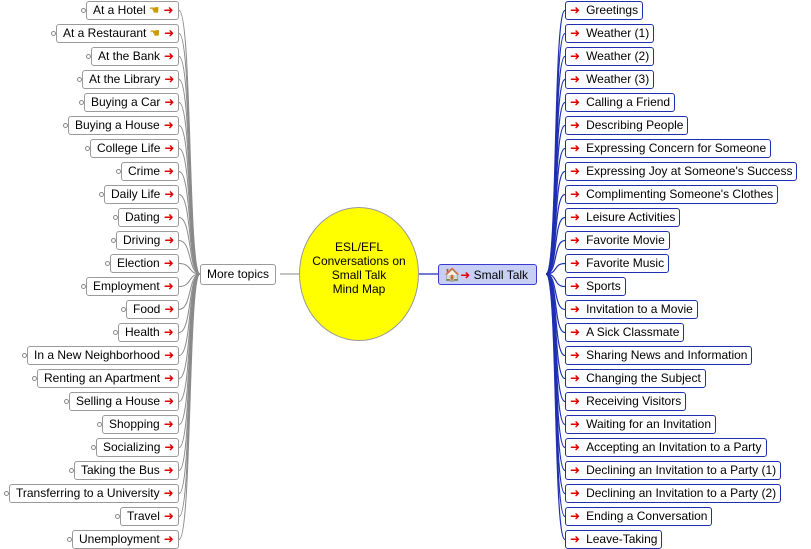  What do you see at coordinates (150, 171) in the screenshot?
I see `left-topic-node: Crime ➜` at bounding box center [150, 171].